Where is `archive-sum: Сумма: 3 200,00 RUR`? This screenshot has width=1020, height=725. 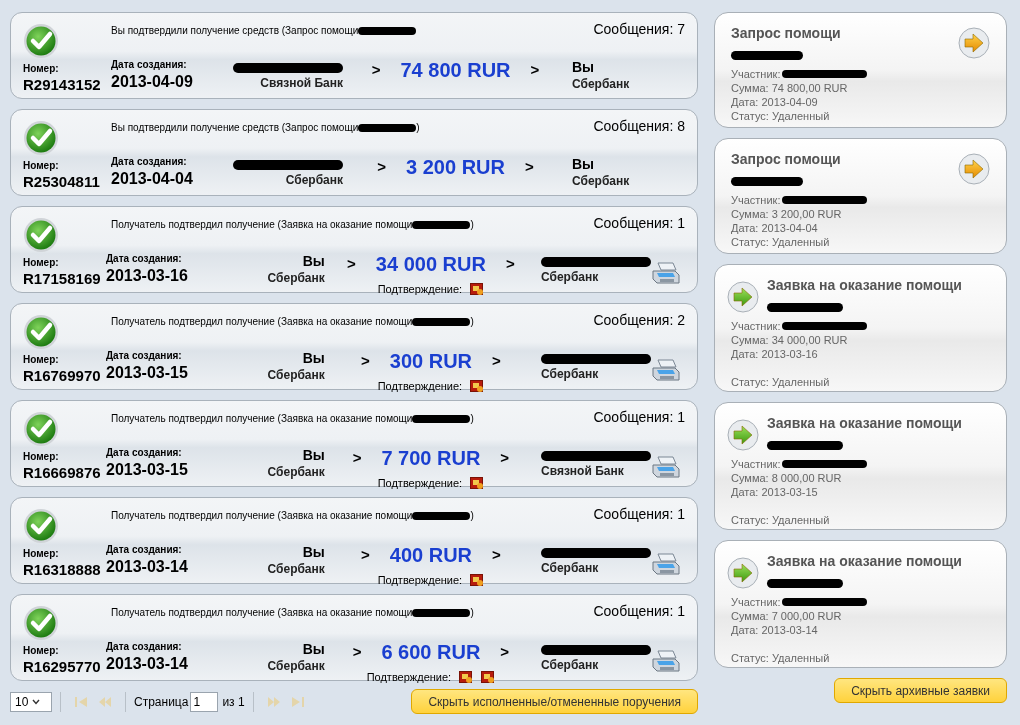 archive-sum: Сумма: 3 200,00 RUR is located at coordinates (787, 213).